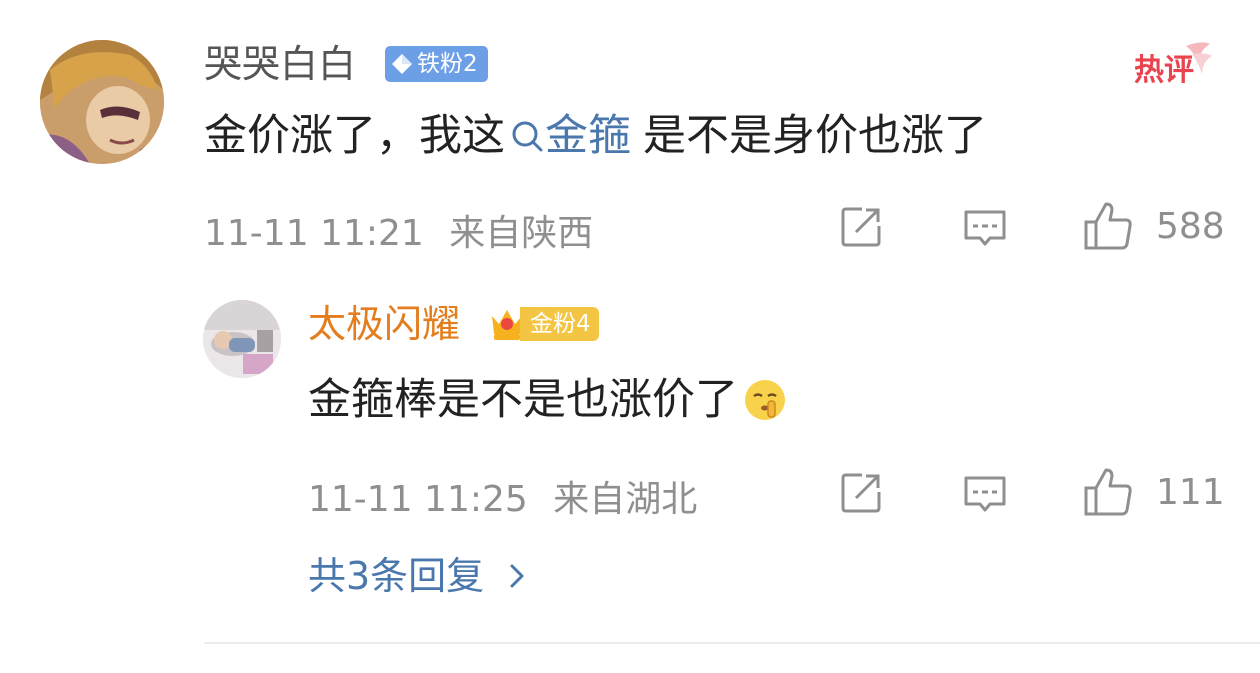 Image resolution: width=1260 pixels, height=673 pixels. Describe the element at coordinates (402, 64) in the screenshot. I see `diamond-icon` at that location.